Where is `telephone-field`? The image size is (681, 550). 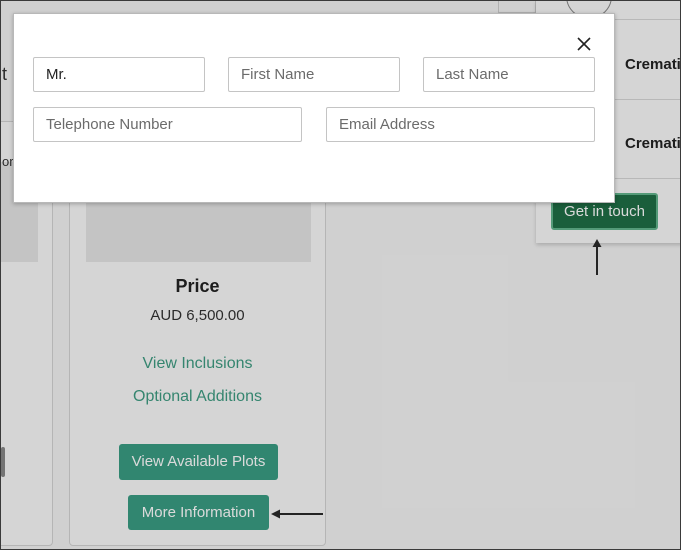 telephone-field is located at coordinates (167, 124).